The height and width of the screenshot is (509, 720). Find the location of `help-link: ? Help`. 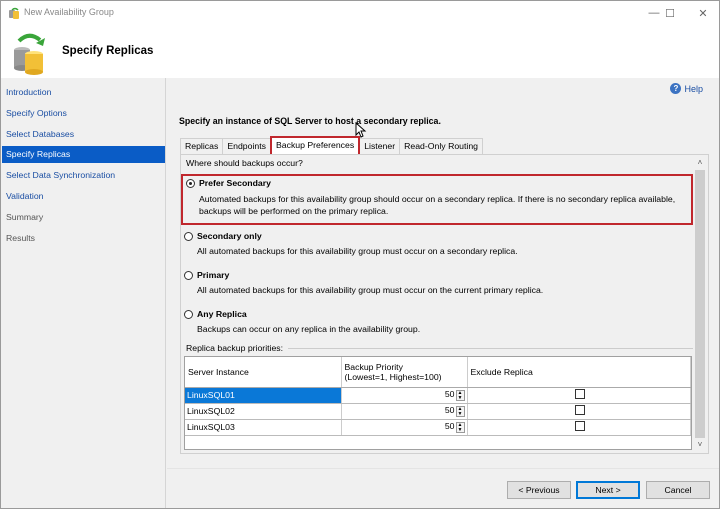

help-link: ? Help is located at coordinates (686, 88).